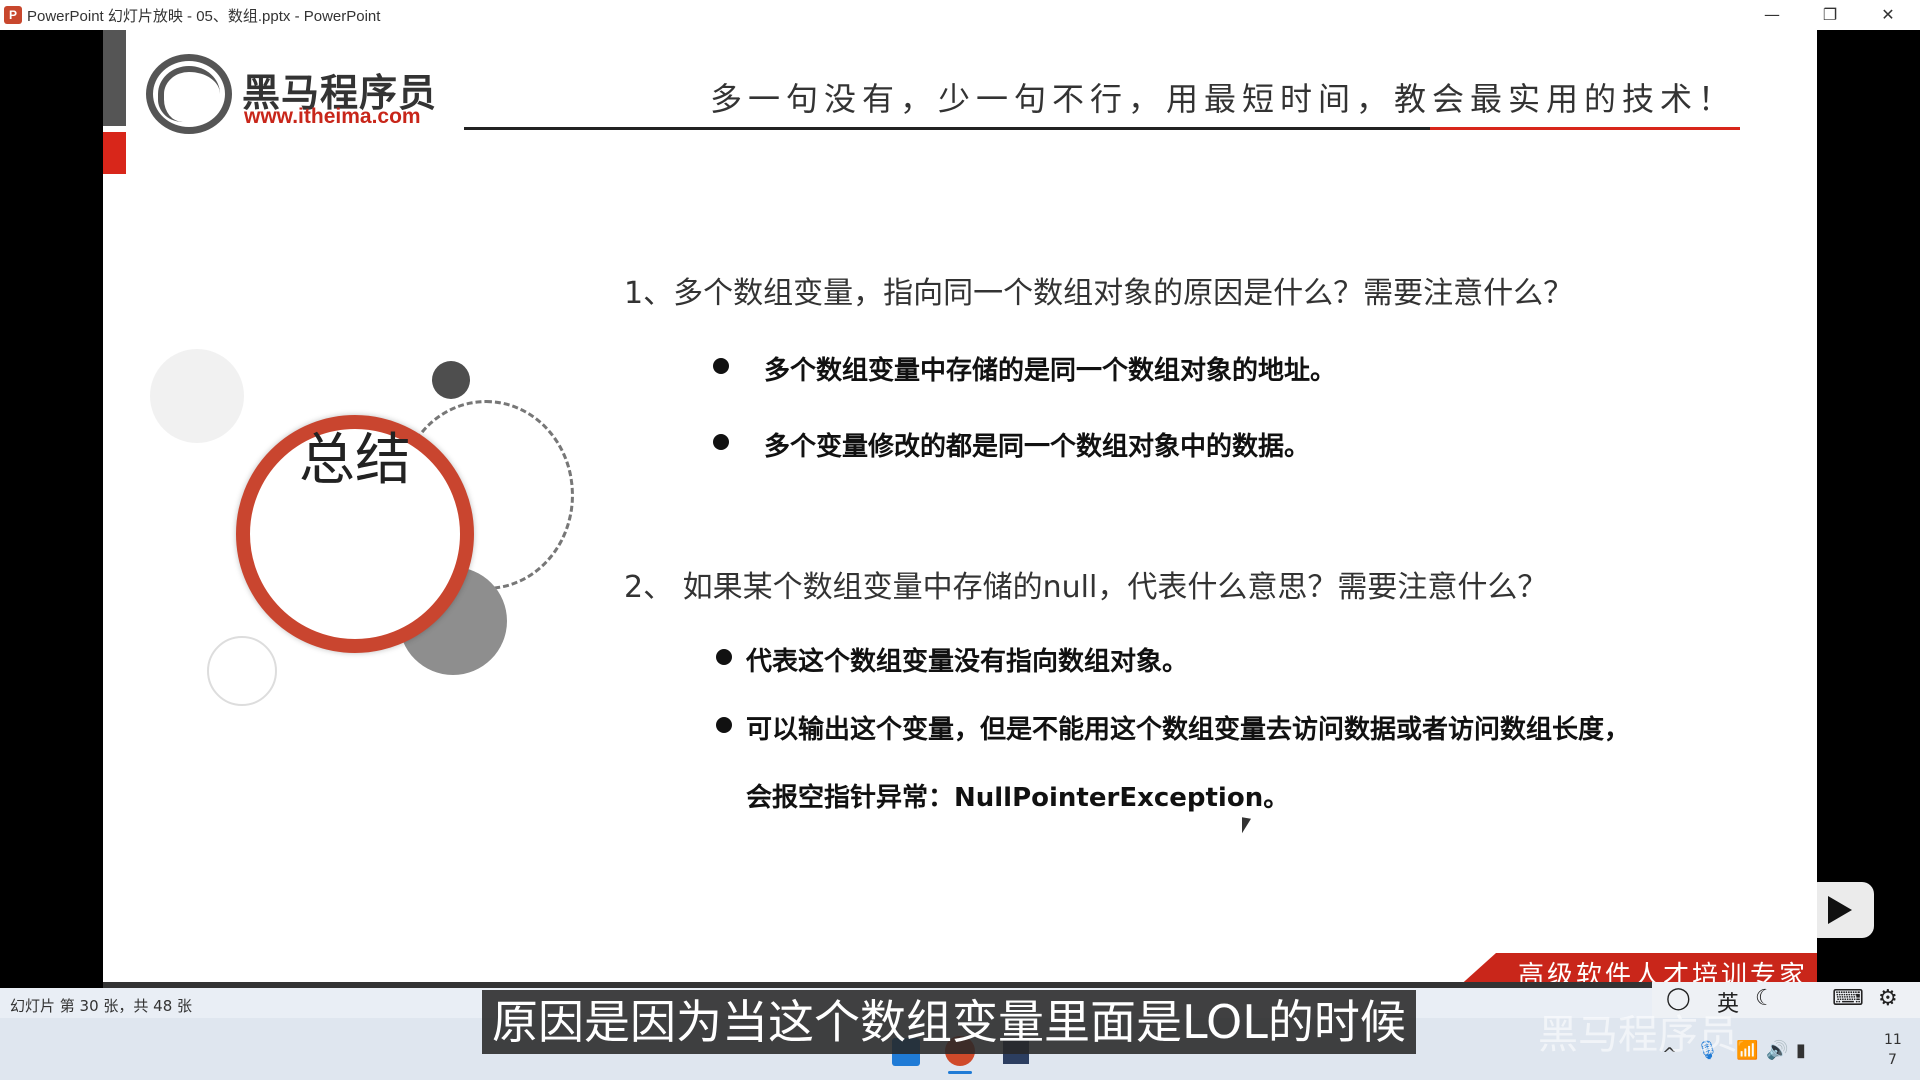 This screenshot has width=1920, height=1080. I want to click on question-2: 2、 如果某个数组变量中存储的null，代表什么意思？需要注意什么？, so click(1086, 587).